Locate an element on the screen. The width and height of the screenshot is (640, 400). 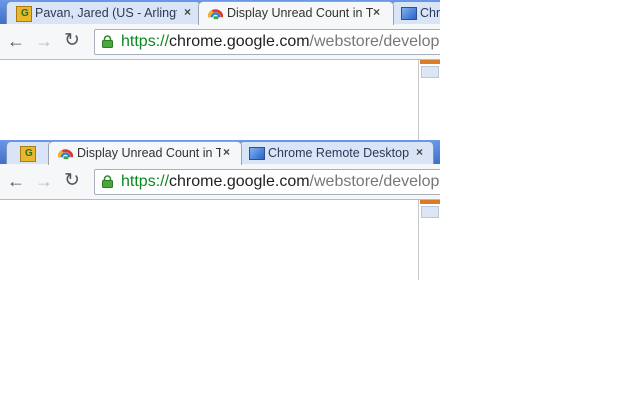
tab-title: Pavan, Jared (US - Arlingto is located at coordinates (106, 13).